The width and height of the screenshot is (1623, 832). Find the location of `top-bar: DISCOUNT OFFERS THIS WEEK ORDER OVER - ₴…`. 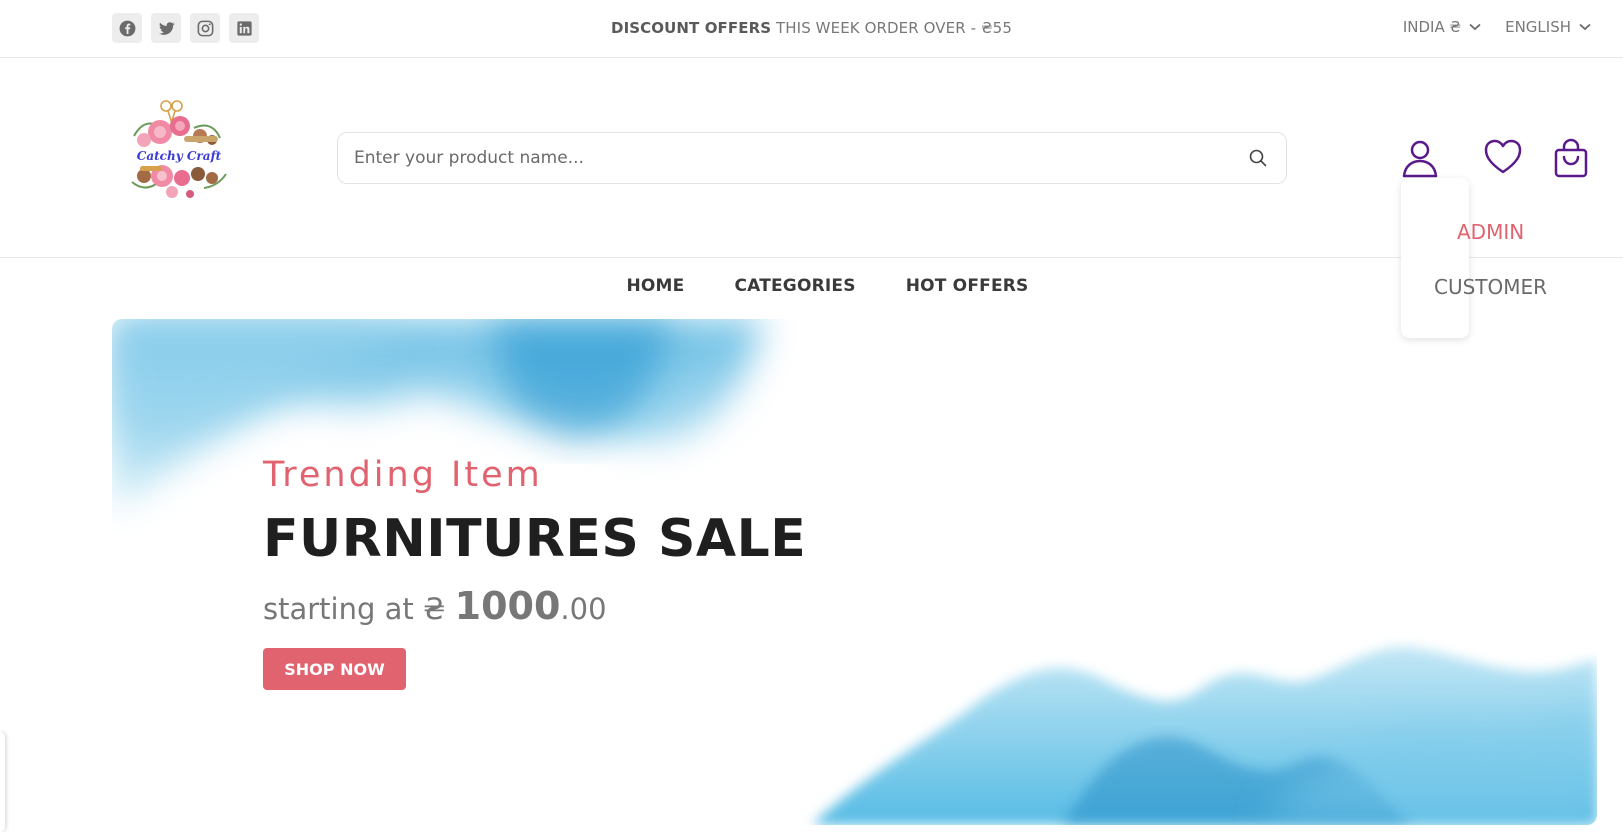

top-bar: DISCOUNT OFFERS THIS WEEK ORDER OVER - ₴… is located at coordinates (811, 29).